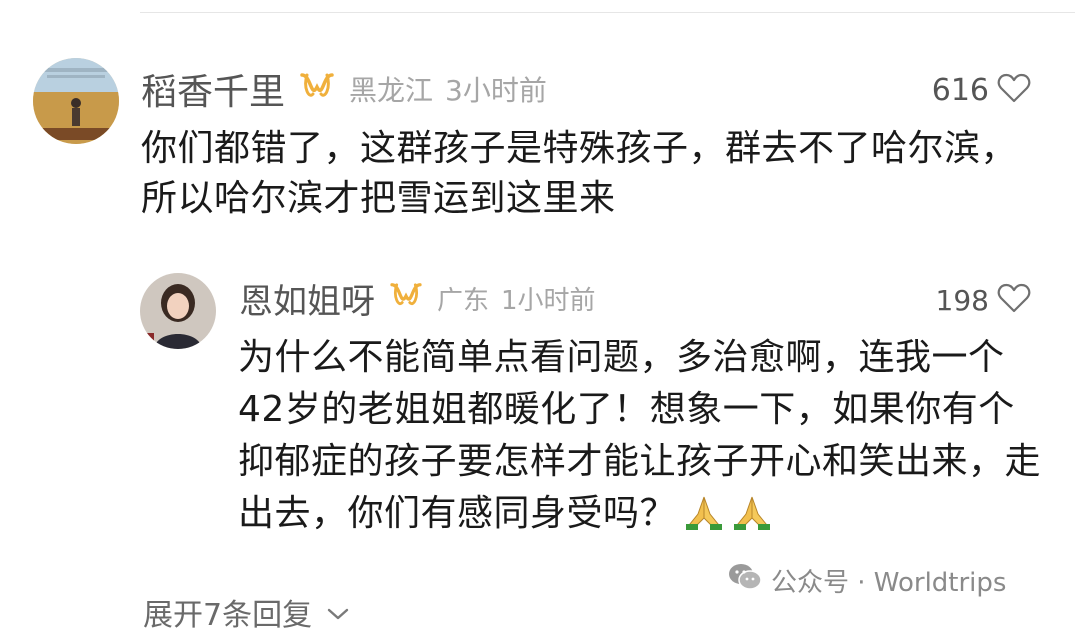  I want to click on comment-meta: 黑龙江 3小时前, so click(448, 89).